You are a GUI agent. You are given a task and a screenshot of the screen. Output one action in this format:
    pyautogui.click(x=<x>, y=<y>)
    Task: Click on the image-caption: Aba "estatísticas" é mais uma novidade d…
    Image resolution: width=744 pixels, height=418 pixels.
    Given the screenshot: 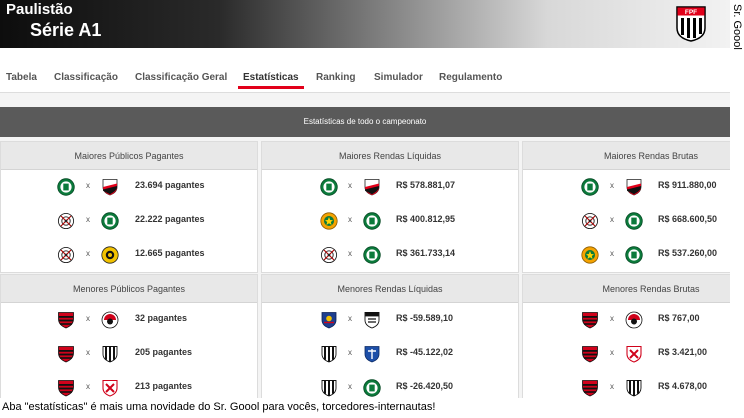 What is the action you would take?
    pyautogui.click(x=219, y=407)
    